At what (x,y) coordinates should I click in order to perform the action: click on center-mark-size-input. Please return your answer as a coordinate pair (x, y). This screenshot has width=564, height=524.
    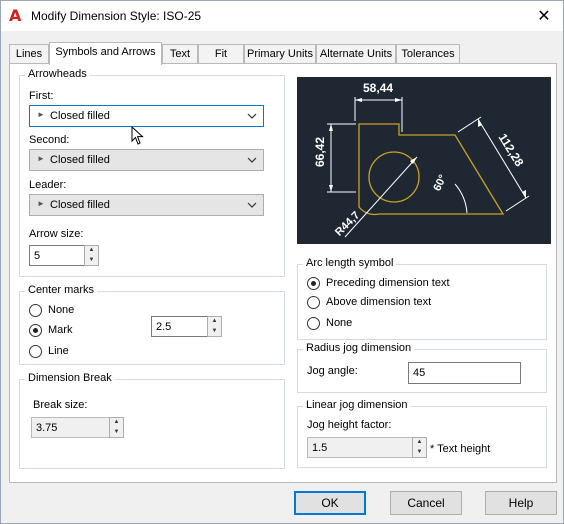
    Looking at the image, I should click on (179, 326).